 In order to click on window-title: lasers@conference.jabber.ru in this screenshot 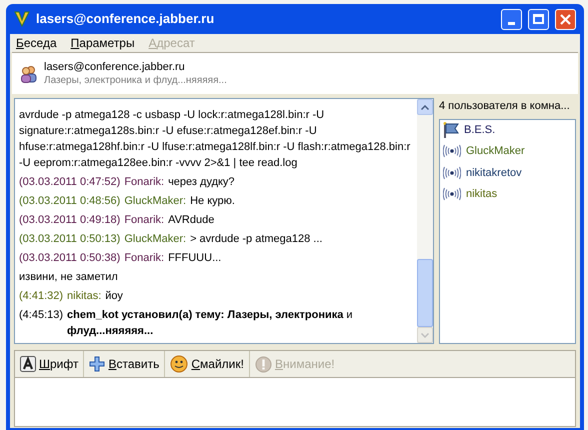, I will do `click(126, 19)`.